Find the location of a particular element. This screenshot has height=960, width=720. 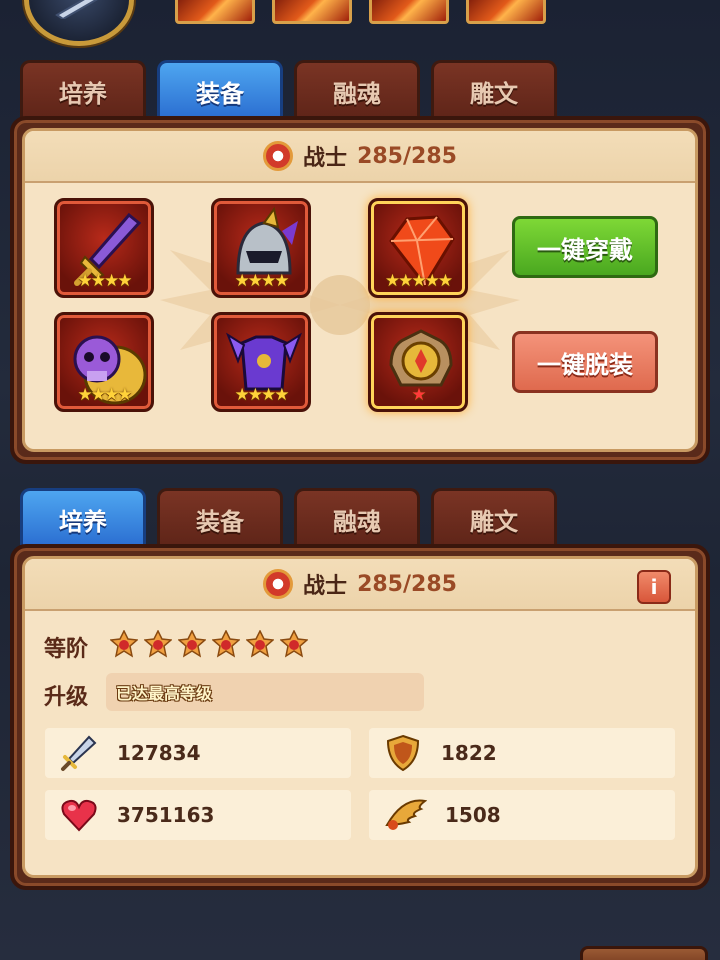

unequip-all-button: 一键脱装 is located at coordinates (585, 362).